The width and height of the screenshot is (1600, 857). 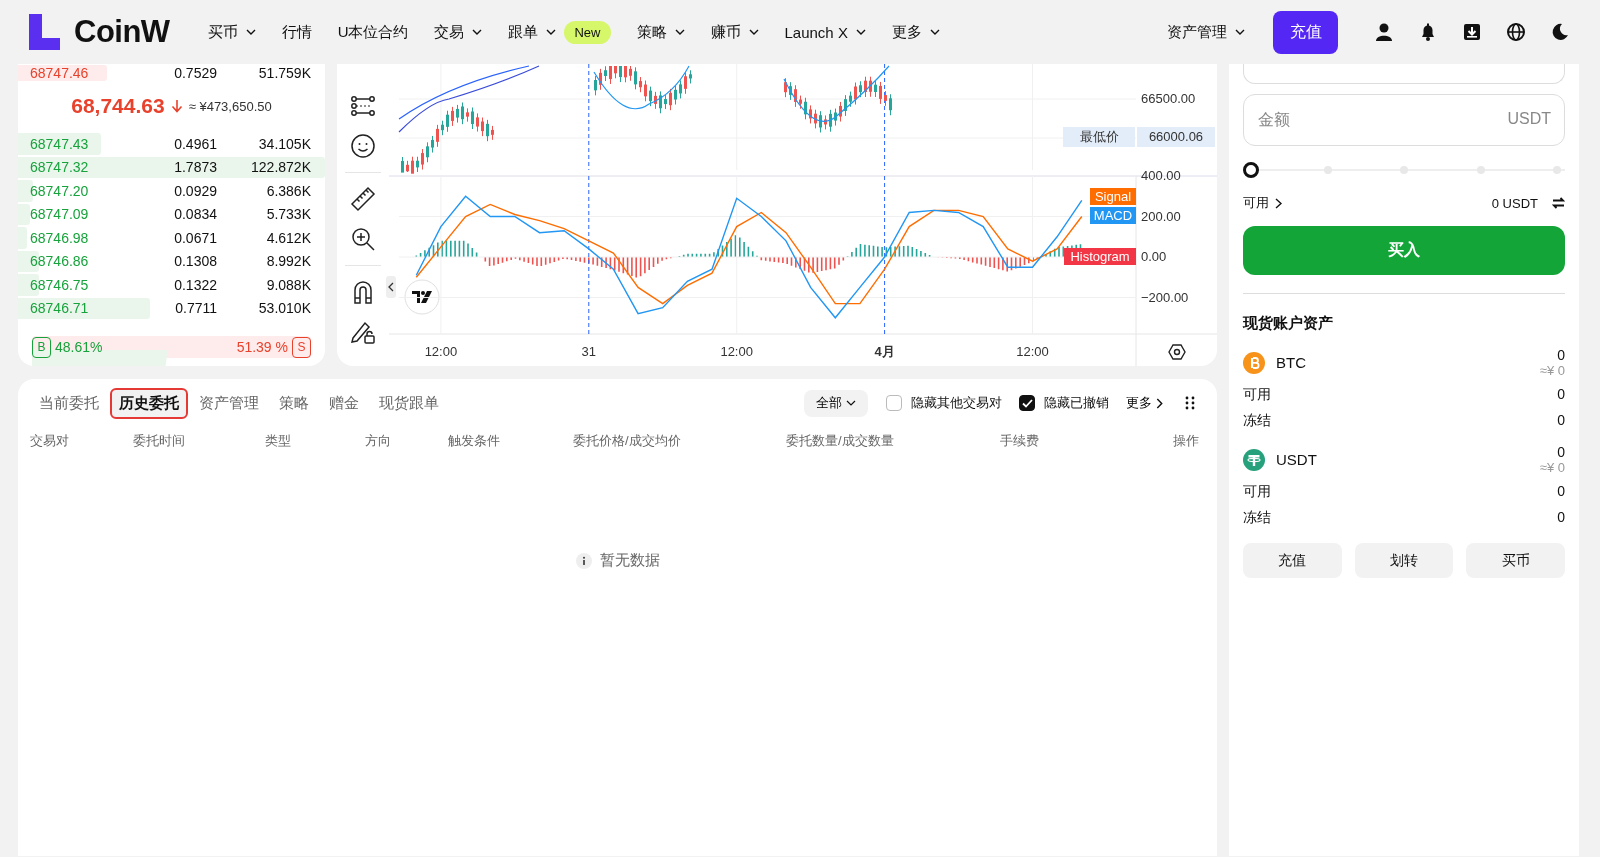 What do you see at coordinates (1113, 196) in the screenshot?
I see `legend-tag: Signal` at bounding box center [1113, 196].